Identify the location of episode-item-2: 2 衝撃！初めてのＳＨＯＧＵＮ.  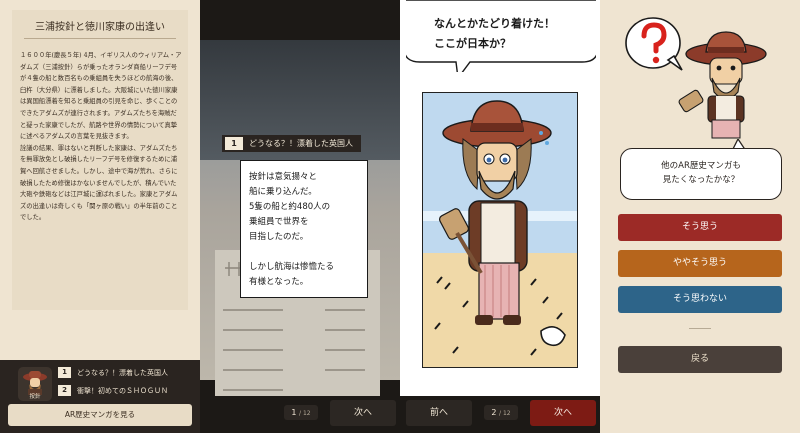
(113, 390).